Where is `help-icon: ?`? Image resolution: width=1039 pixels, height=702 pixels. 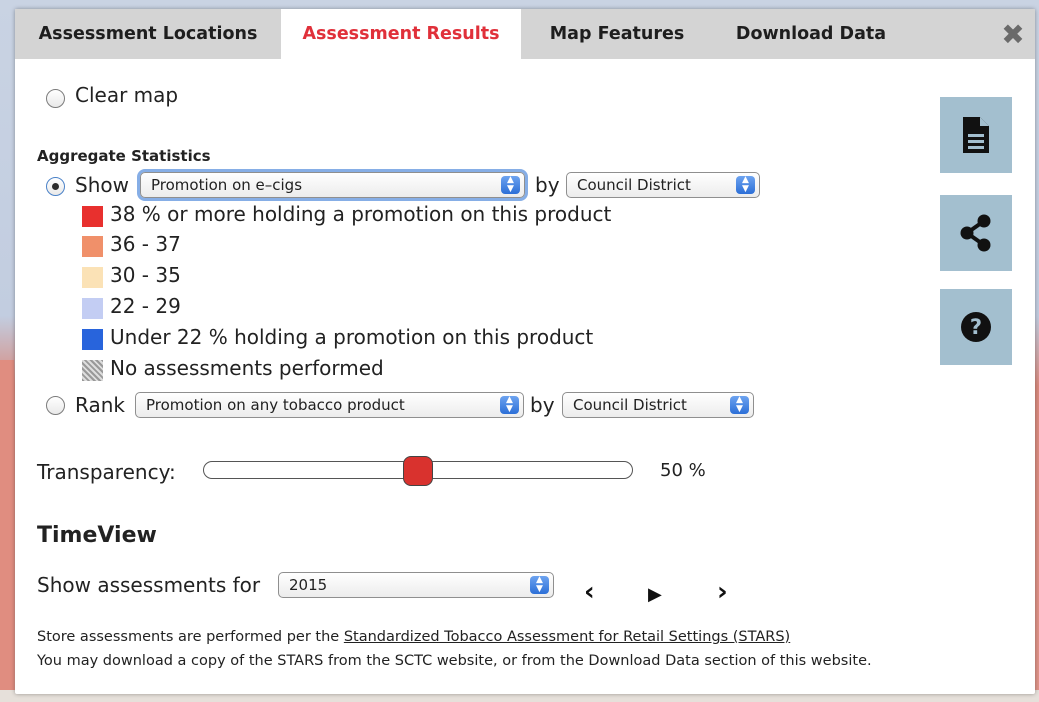
help-icon: ? is located at coordinates (976, 327).